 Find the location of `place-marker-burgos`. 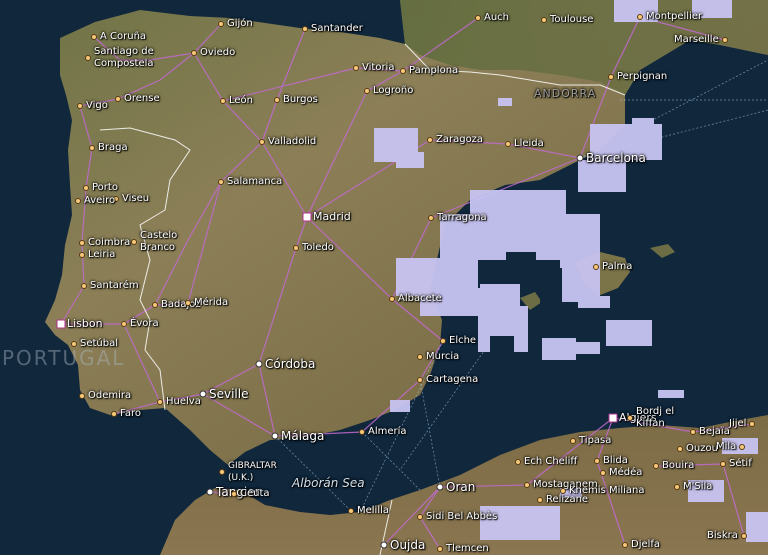

place-marker-burgos is located at coordinates (277, 100).